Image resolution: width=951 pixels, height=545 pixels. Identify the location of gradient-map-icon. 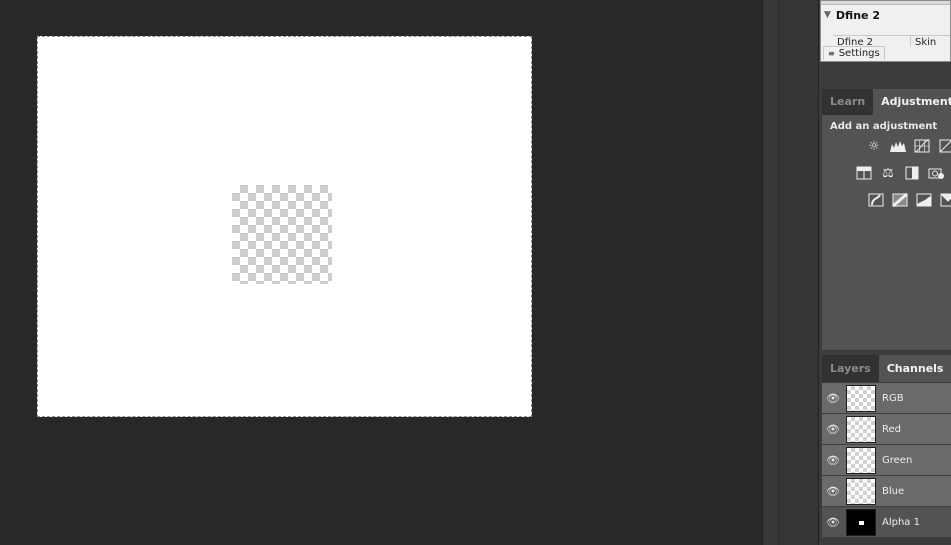
(945, 200).